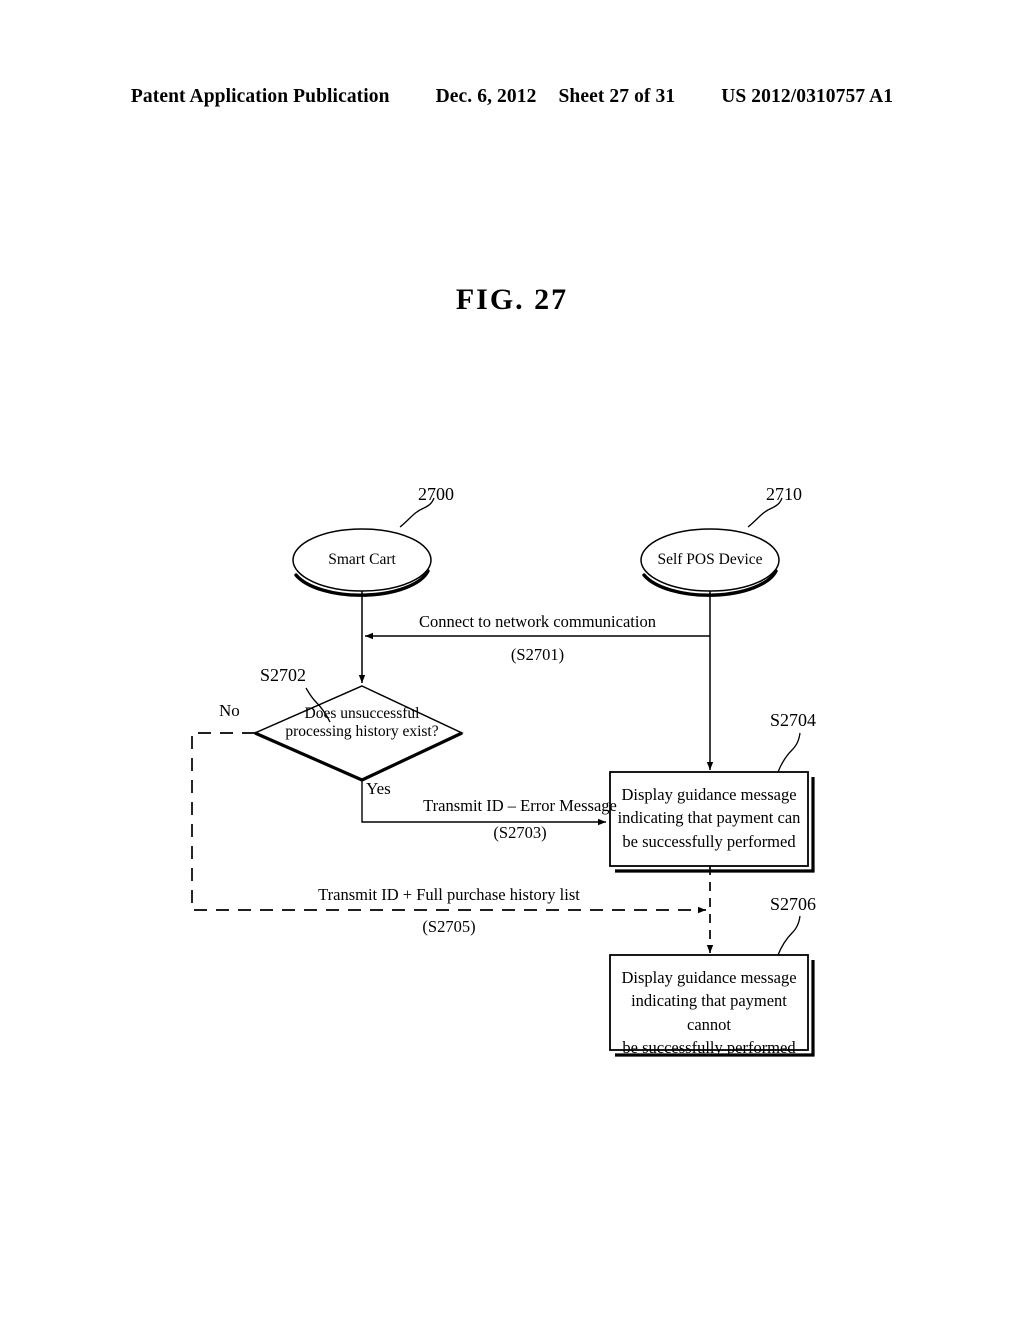 This screenshot has width=1024, height=1320. What do you see at coordinates (709, 1048) in the screenshot?
I see `box-failure-line3: be successfully performed` at bounding box center [709, 1048].